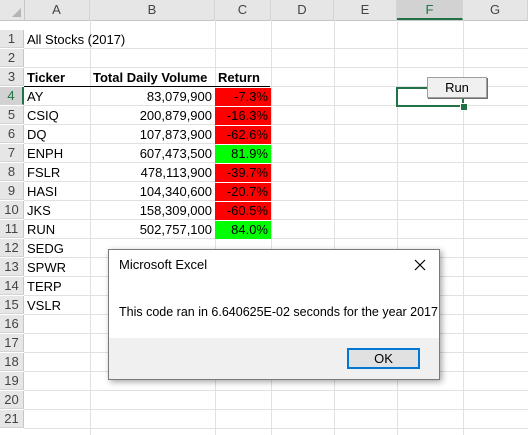 This screenshot has width=528, height=435. I want to click on row-header-13: 13, so click(12, 267).